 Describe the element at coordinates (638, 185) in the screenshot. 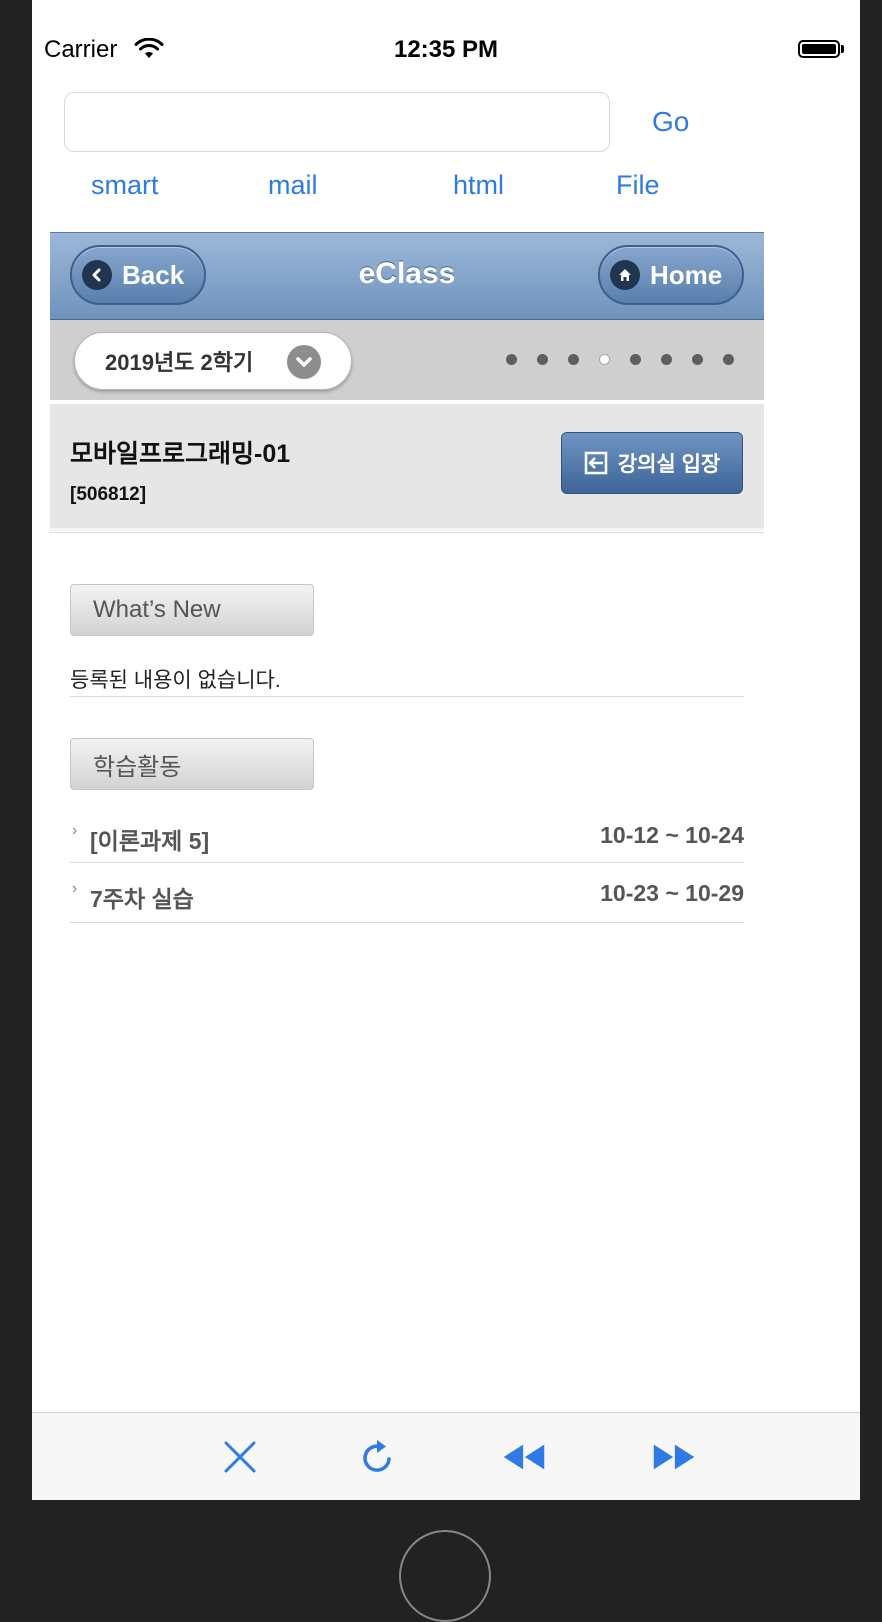

I see `quick-link-file: File` at that location.